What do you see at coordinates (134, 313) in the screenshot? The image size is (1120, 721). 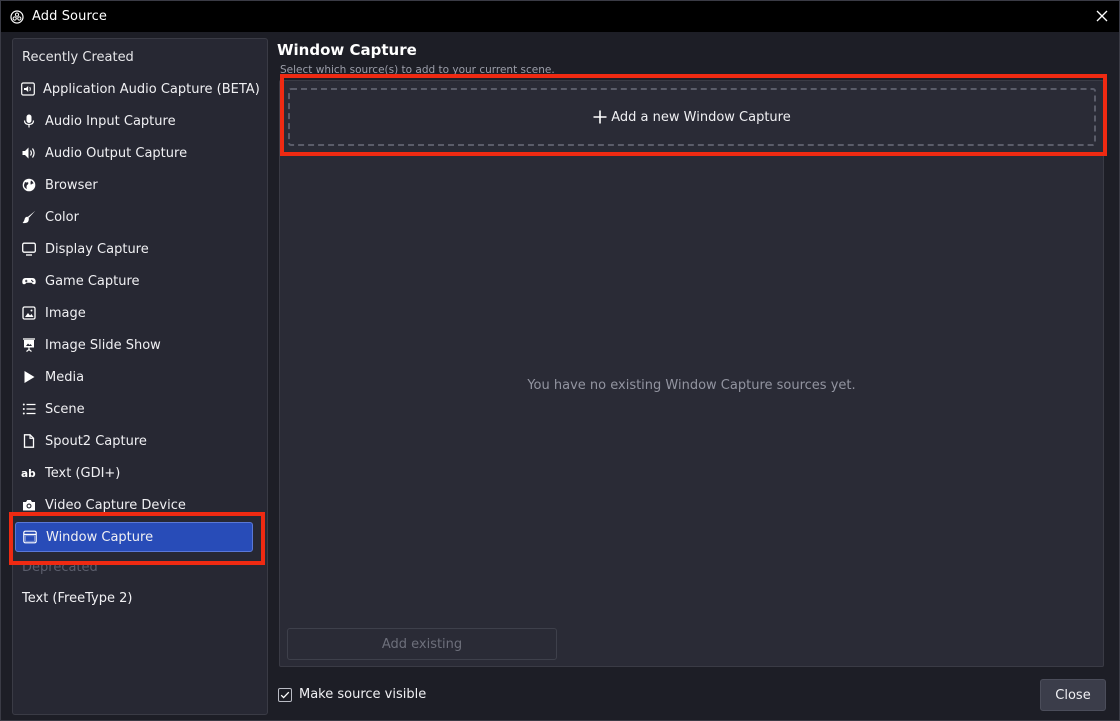 I see `sidebar-item-image: Image` at bounding box center [134, 313].